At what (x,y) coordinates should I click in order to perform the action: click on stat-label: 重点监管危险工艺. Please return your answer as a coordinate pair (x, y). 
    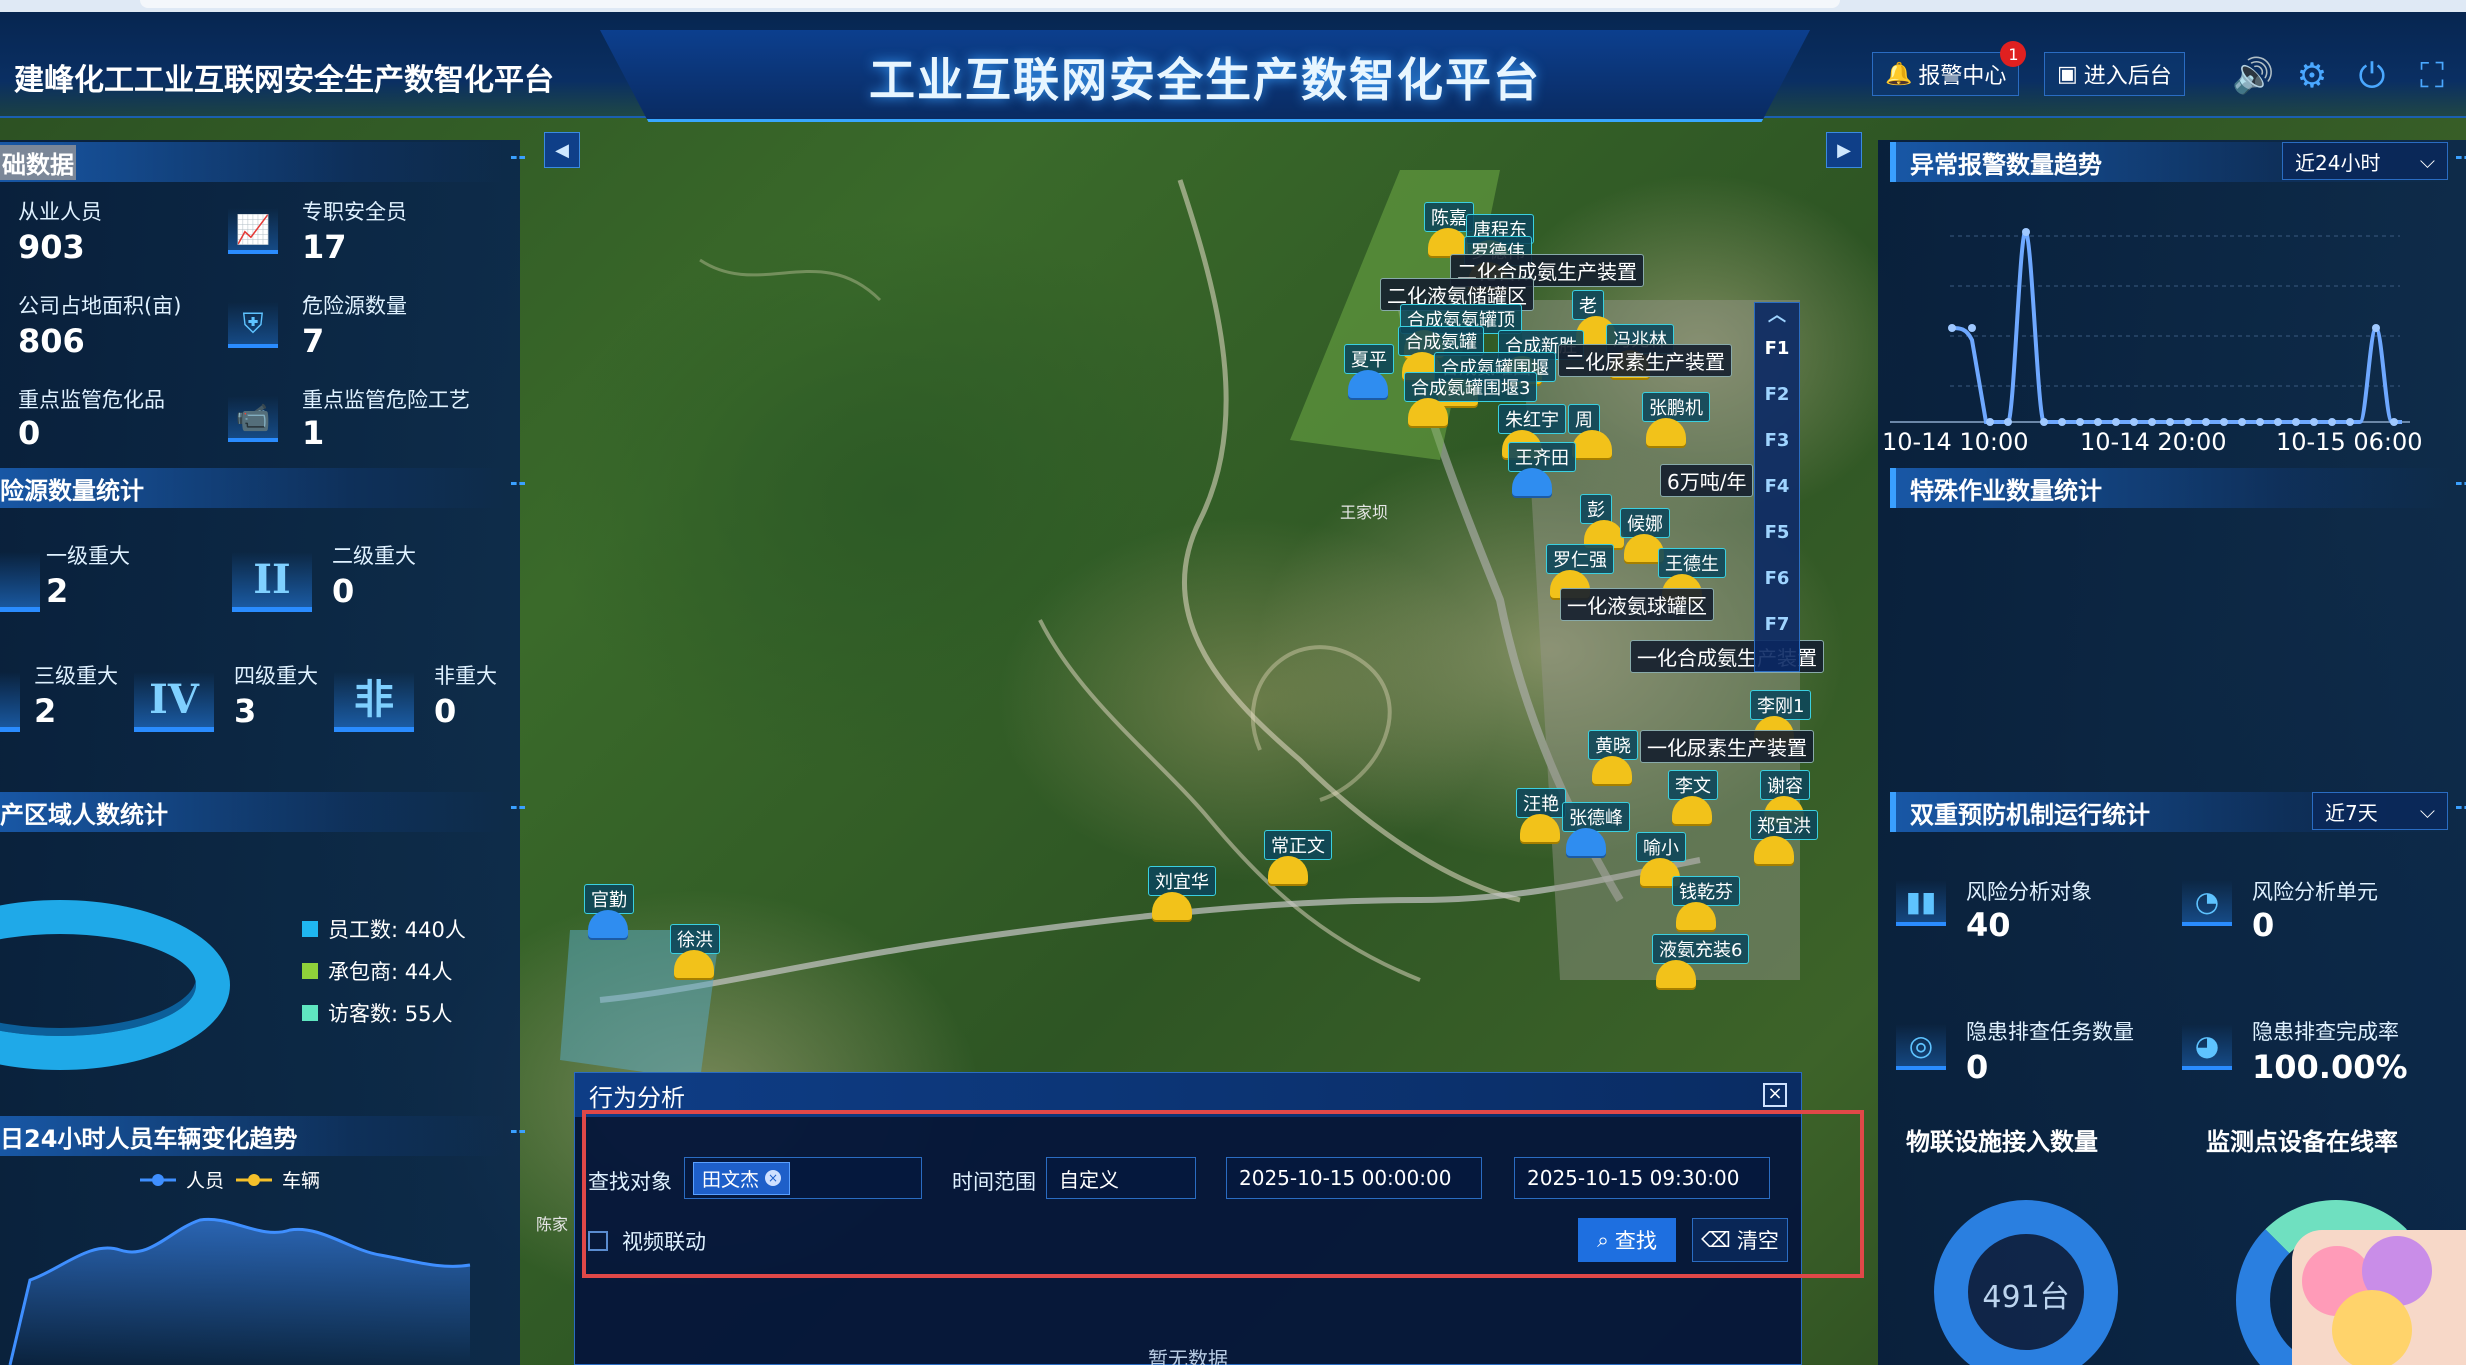
    Looking at the image, I should click on (386, 400).